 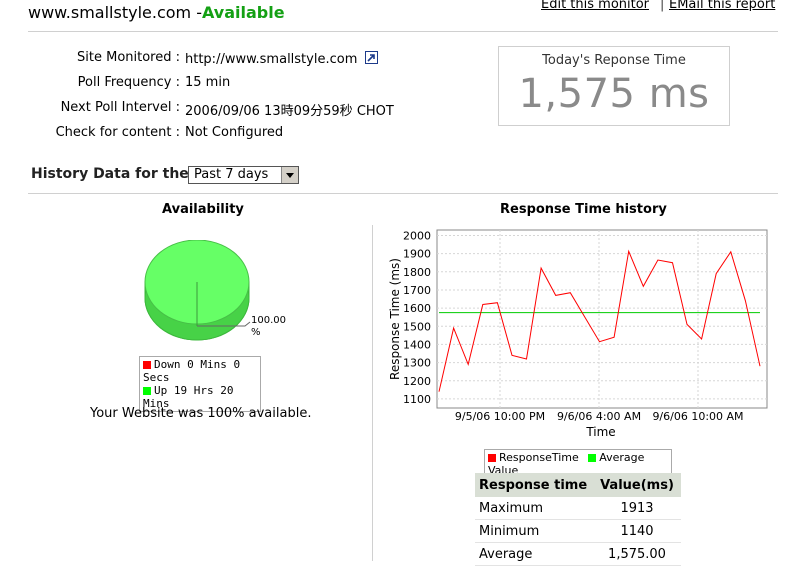 I want to click on legend-swatch-response, so click(x=492, y=458).